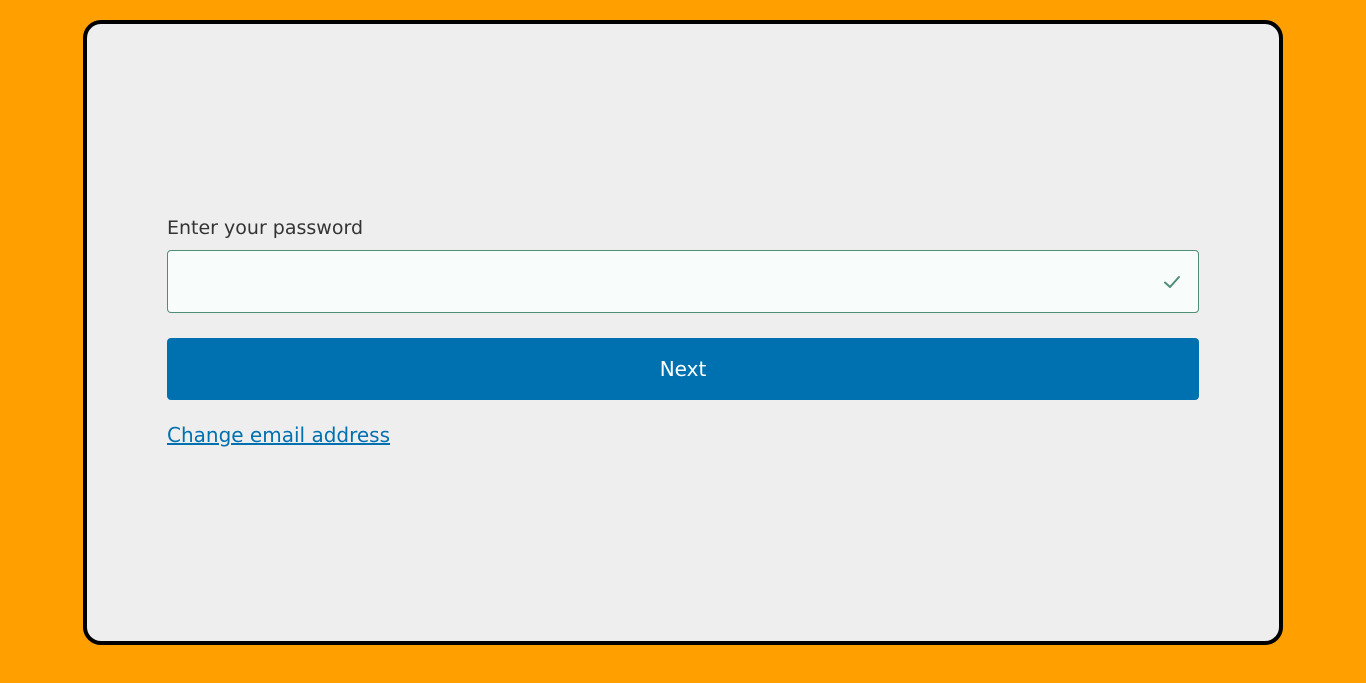 This screenshot has height=683, width=1366. Describe the element at coordinates (1172, 282) in the screenshot. I see `check-icon` at that location.